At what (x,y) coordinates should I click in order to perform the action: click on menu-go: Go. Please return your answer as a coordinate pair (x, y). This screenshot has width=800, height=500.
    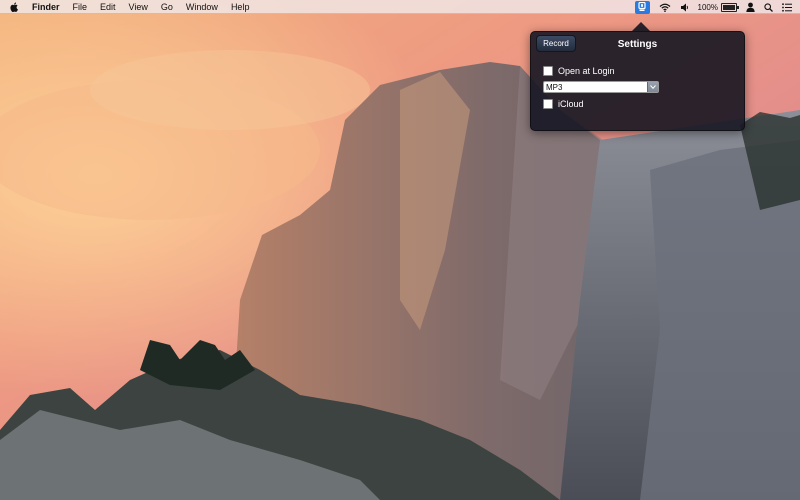
    Looking at the image, I should click on (167, 7).